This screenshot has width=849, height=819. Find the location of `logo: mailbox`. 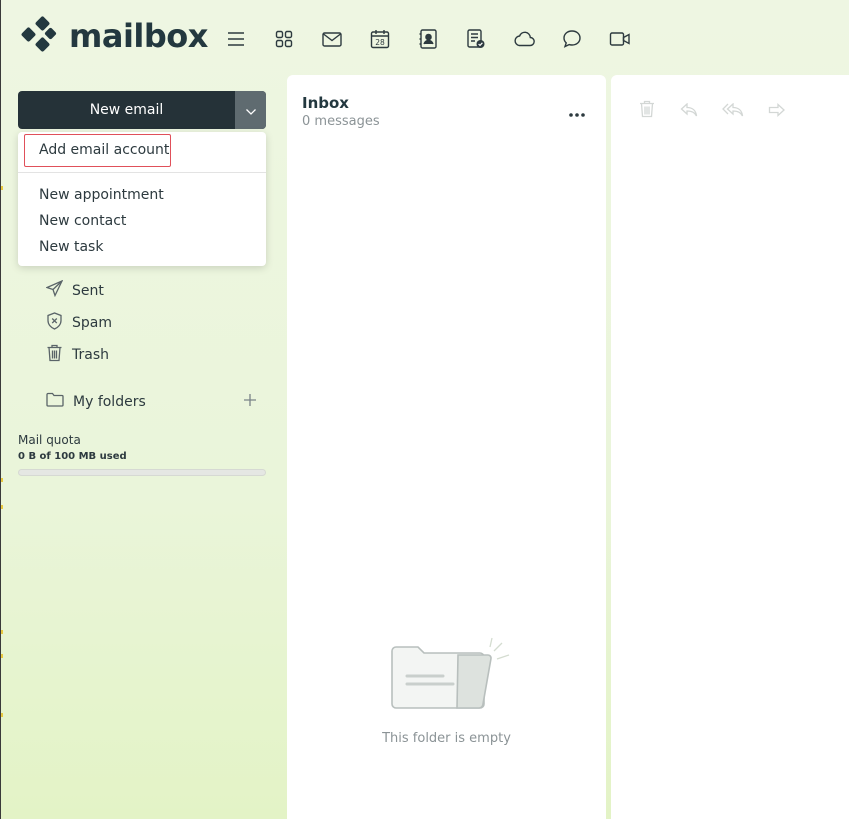

logo: mailbox is located at coordinates (114, 36).